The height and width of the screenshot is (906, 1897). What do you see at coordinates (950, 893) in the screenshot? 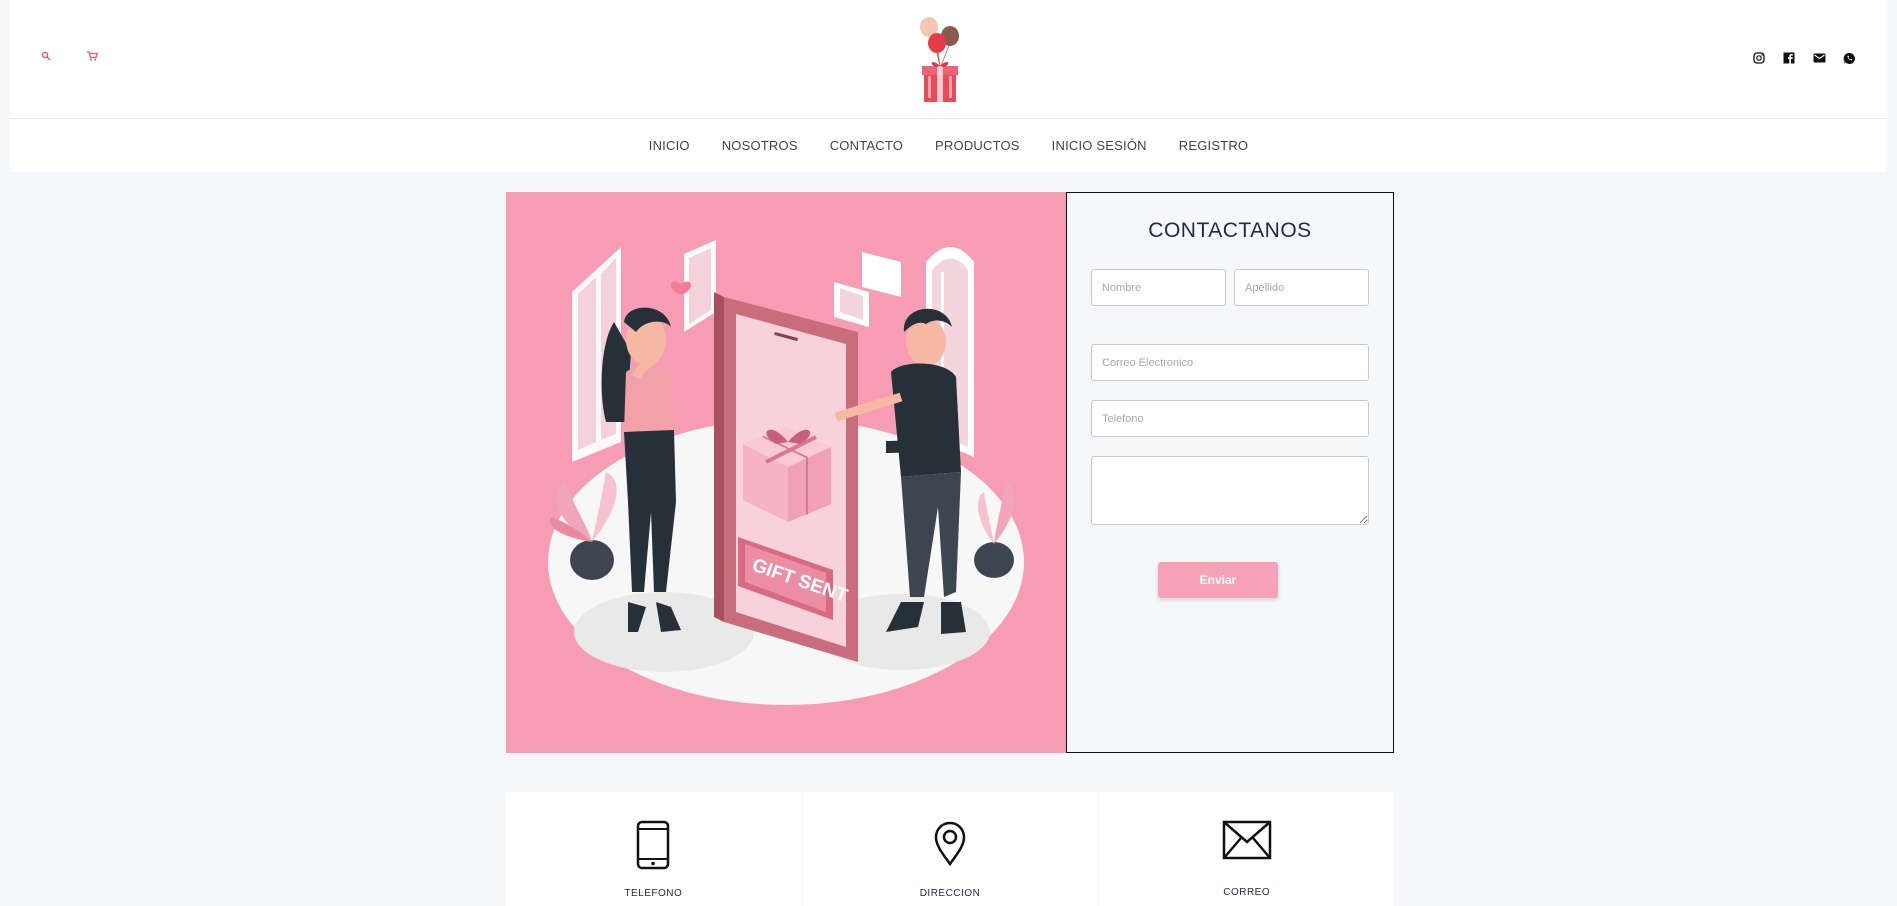
I see `card-label: DIRECCION` at bounding box center [950, 893].